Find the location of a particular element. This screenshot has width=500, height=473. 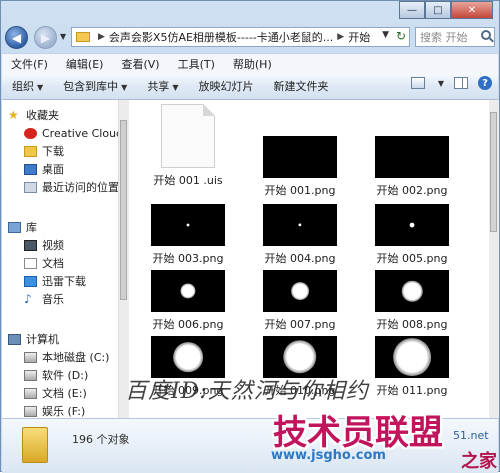

nav-item-drive-f: 娱乐 (F:) is located at coordinates (54, 410).